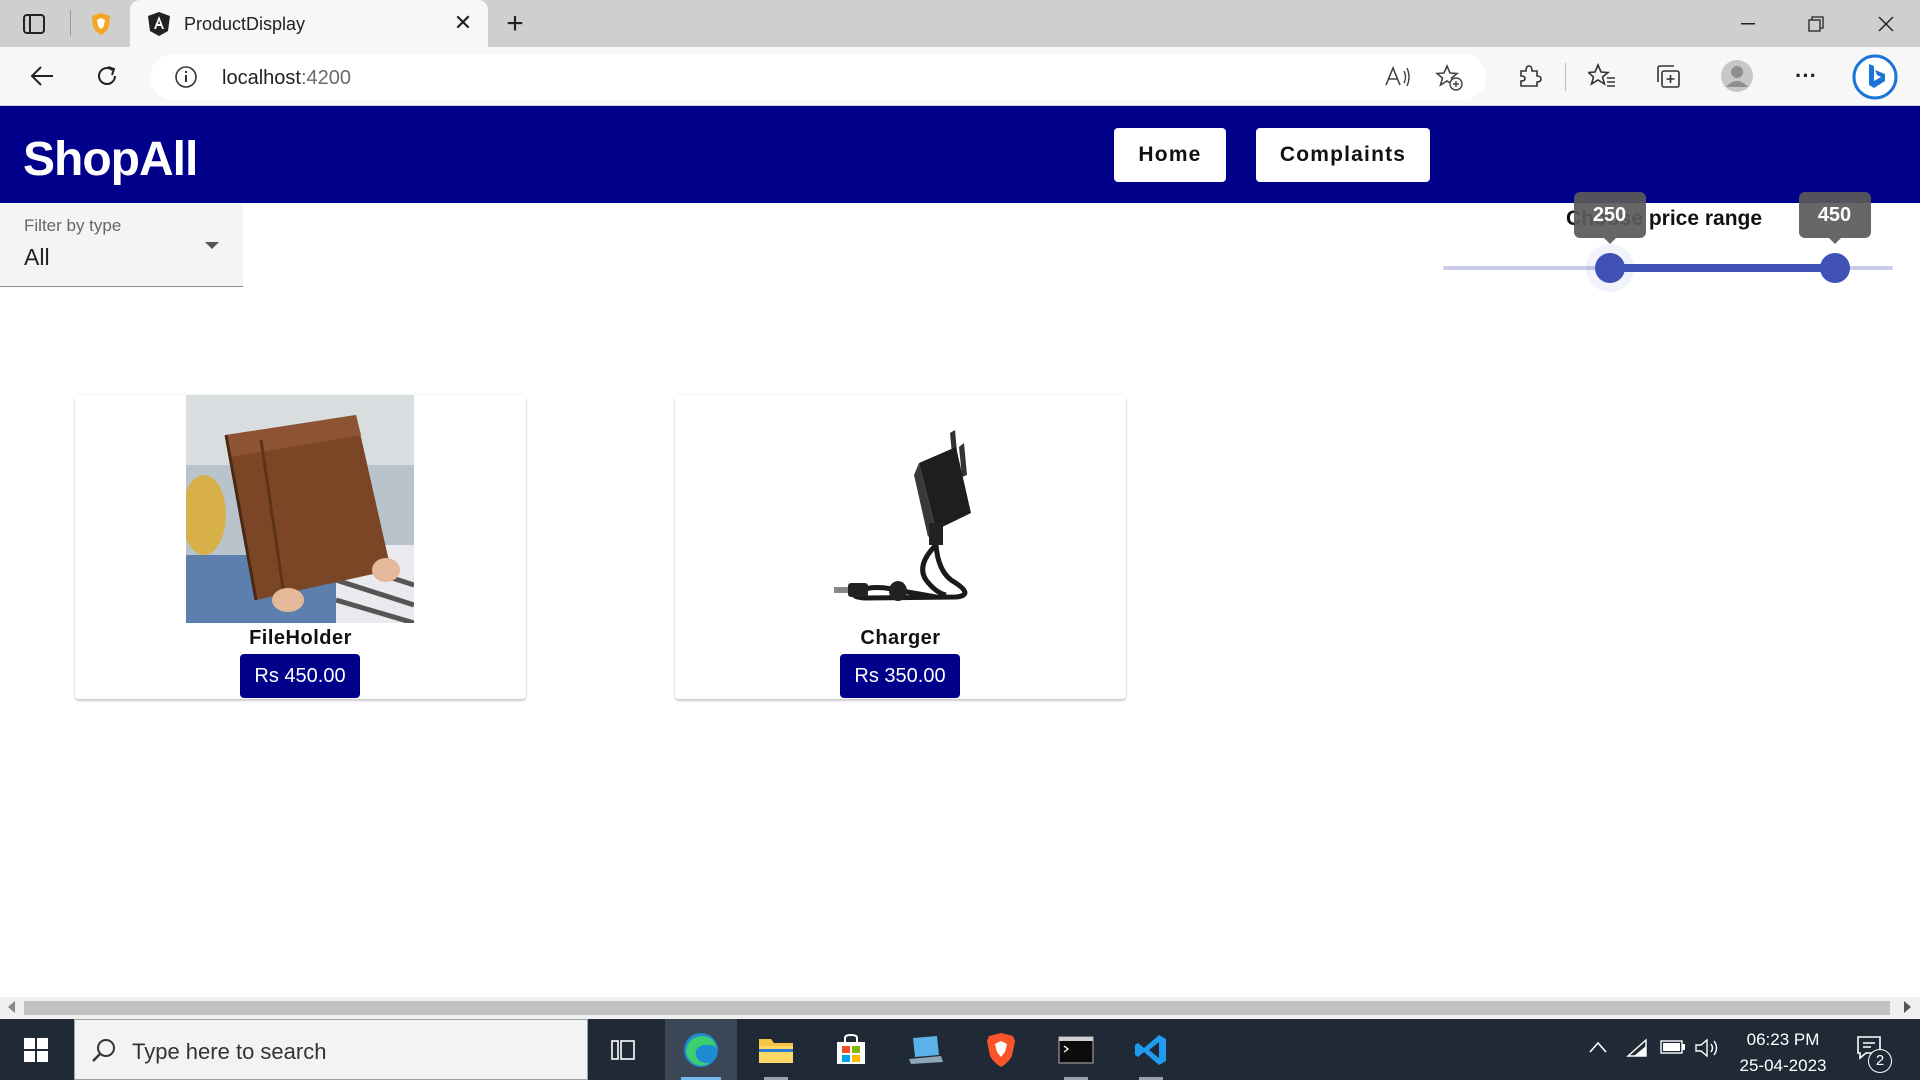  Describe the element at coordinates (1343, 155) in the screenshot. I see `complaints-button: Complaints` at that location.